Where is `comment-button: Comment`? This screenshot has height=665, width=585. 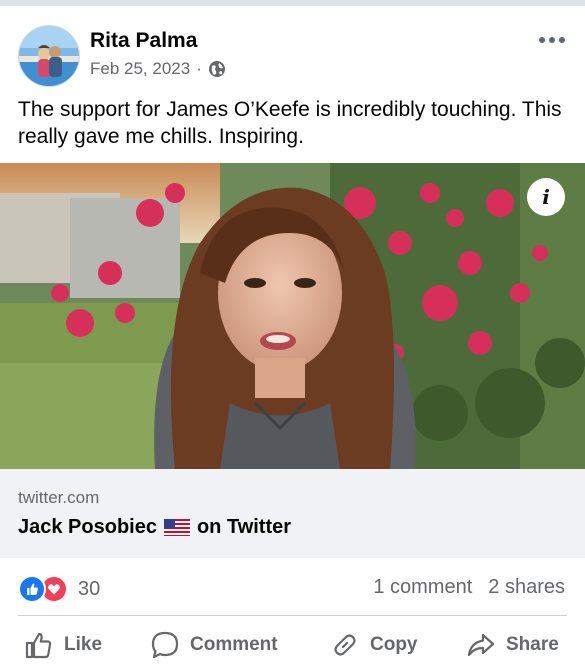 comment-button: Comment is located at coordinates (214, 645).